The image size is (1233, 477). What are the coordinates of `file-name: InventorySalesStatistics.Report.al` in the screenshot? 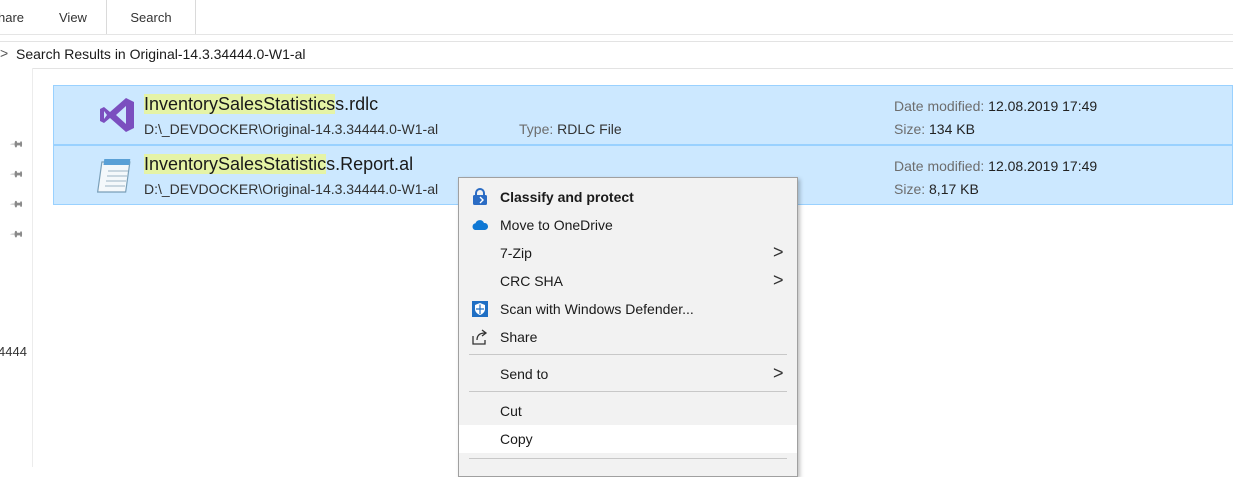 It's located at (278, 164).